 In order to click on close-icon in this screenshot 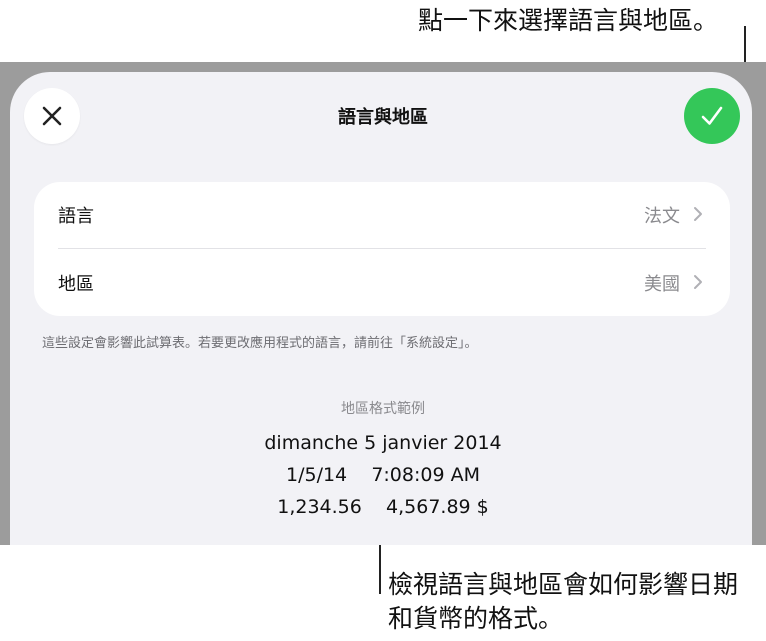, I will do `click(52, 116)`.